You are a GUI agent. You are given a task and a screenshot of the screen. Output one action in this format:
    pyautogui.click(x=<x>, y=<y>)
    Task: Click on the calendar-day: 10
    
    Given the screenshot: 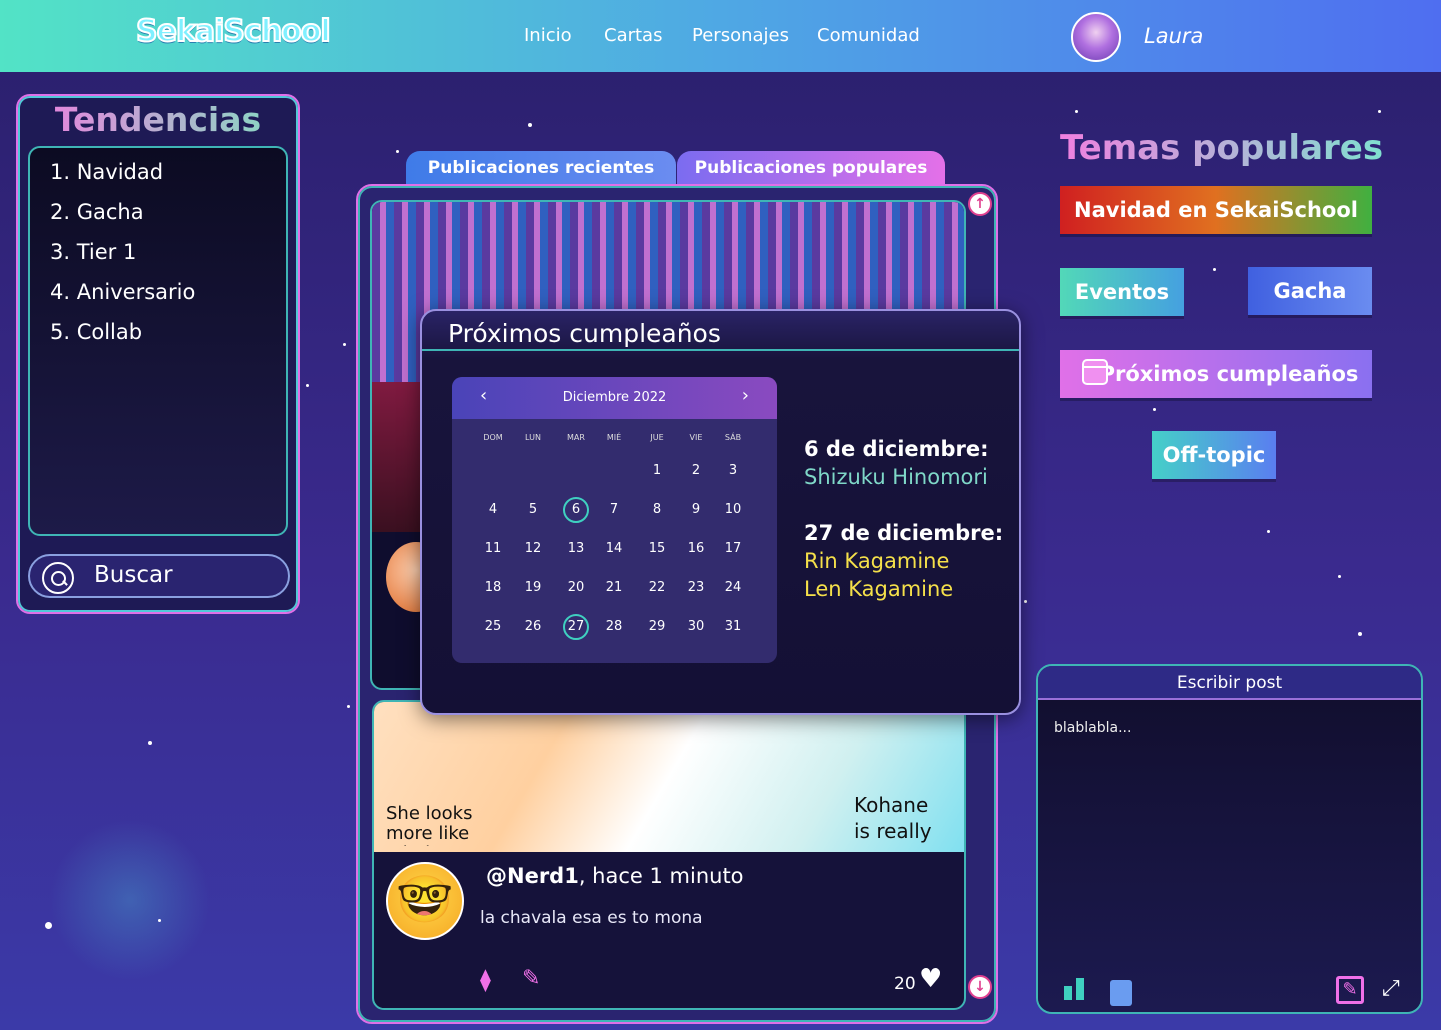 What is the action you would take?
    pyautogui.click(x=733, y=510)
    